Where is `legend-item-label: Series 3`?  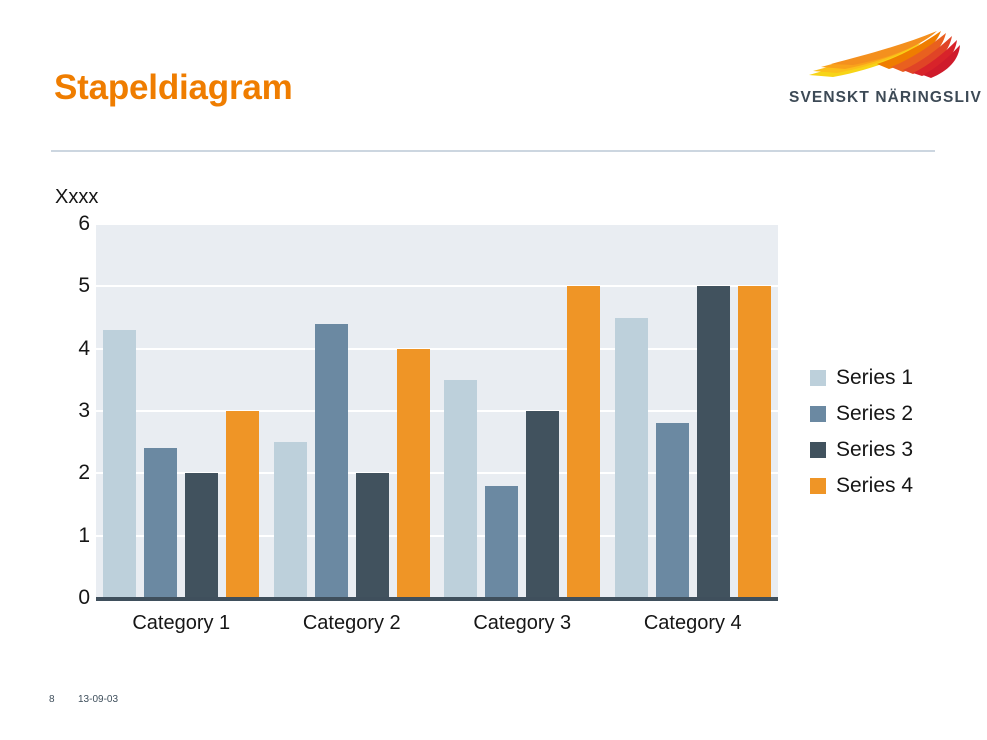 legend-item-label: Series 3 is located at coordinates (875, 449).